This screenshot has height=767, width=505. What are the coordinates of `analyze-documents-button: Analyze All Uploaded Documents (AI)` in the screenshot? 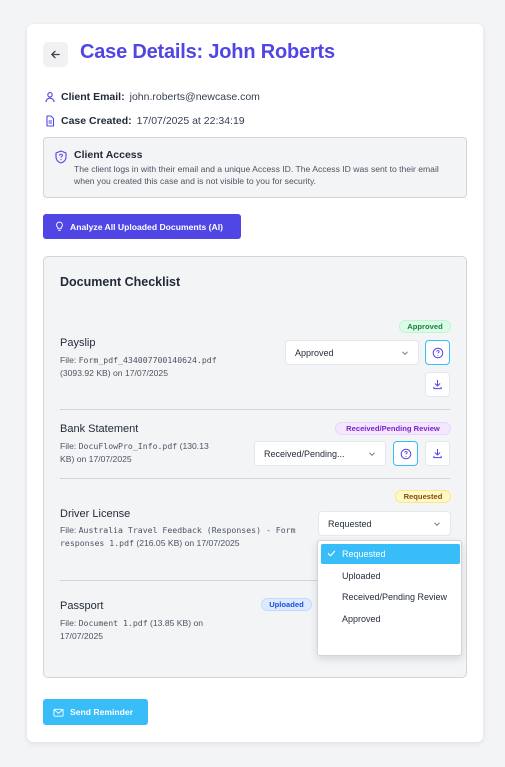 It's located at (142, 226).